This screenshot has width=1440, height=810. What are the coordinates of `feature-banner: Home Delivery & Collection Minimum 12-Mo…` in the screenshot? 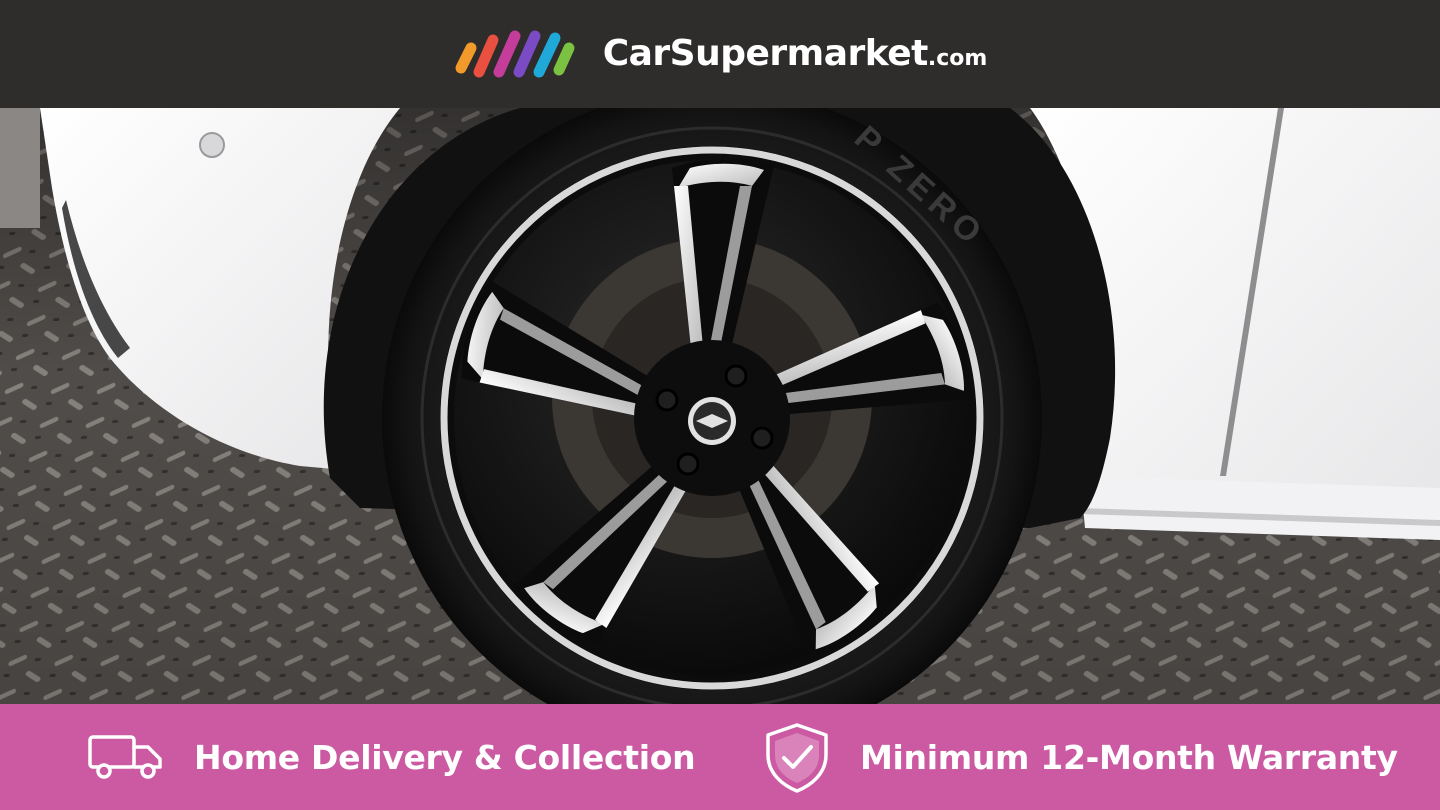 It's located at (720, 757).